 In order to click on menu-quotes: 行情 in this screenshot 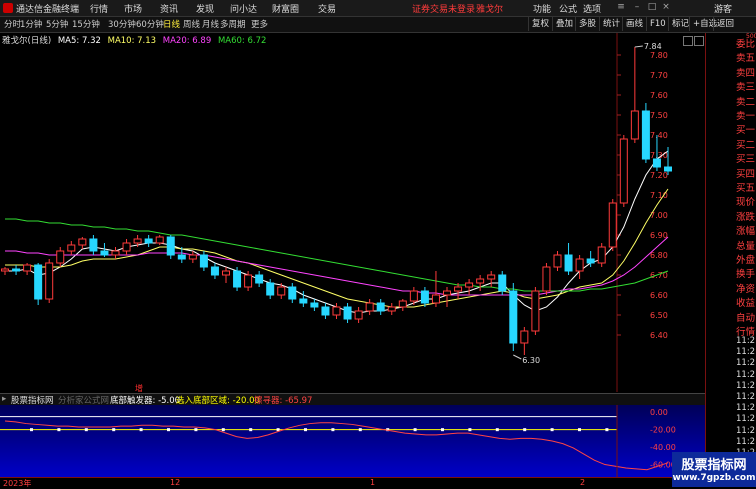, I will do `click(99, 8)`.